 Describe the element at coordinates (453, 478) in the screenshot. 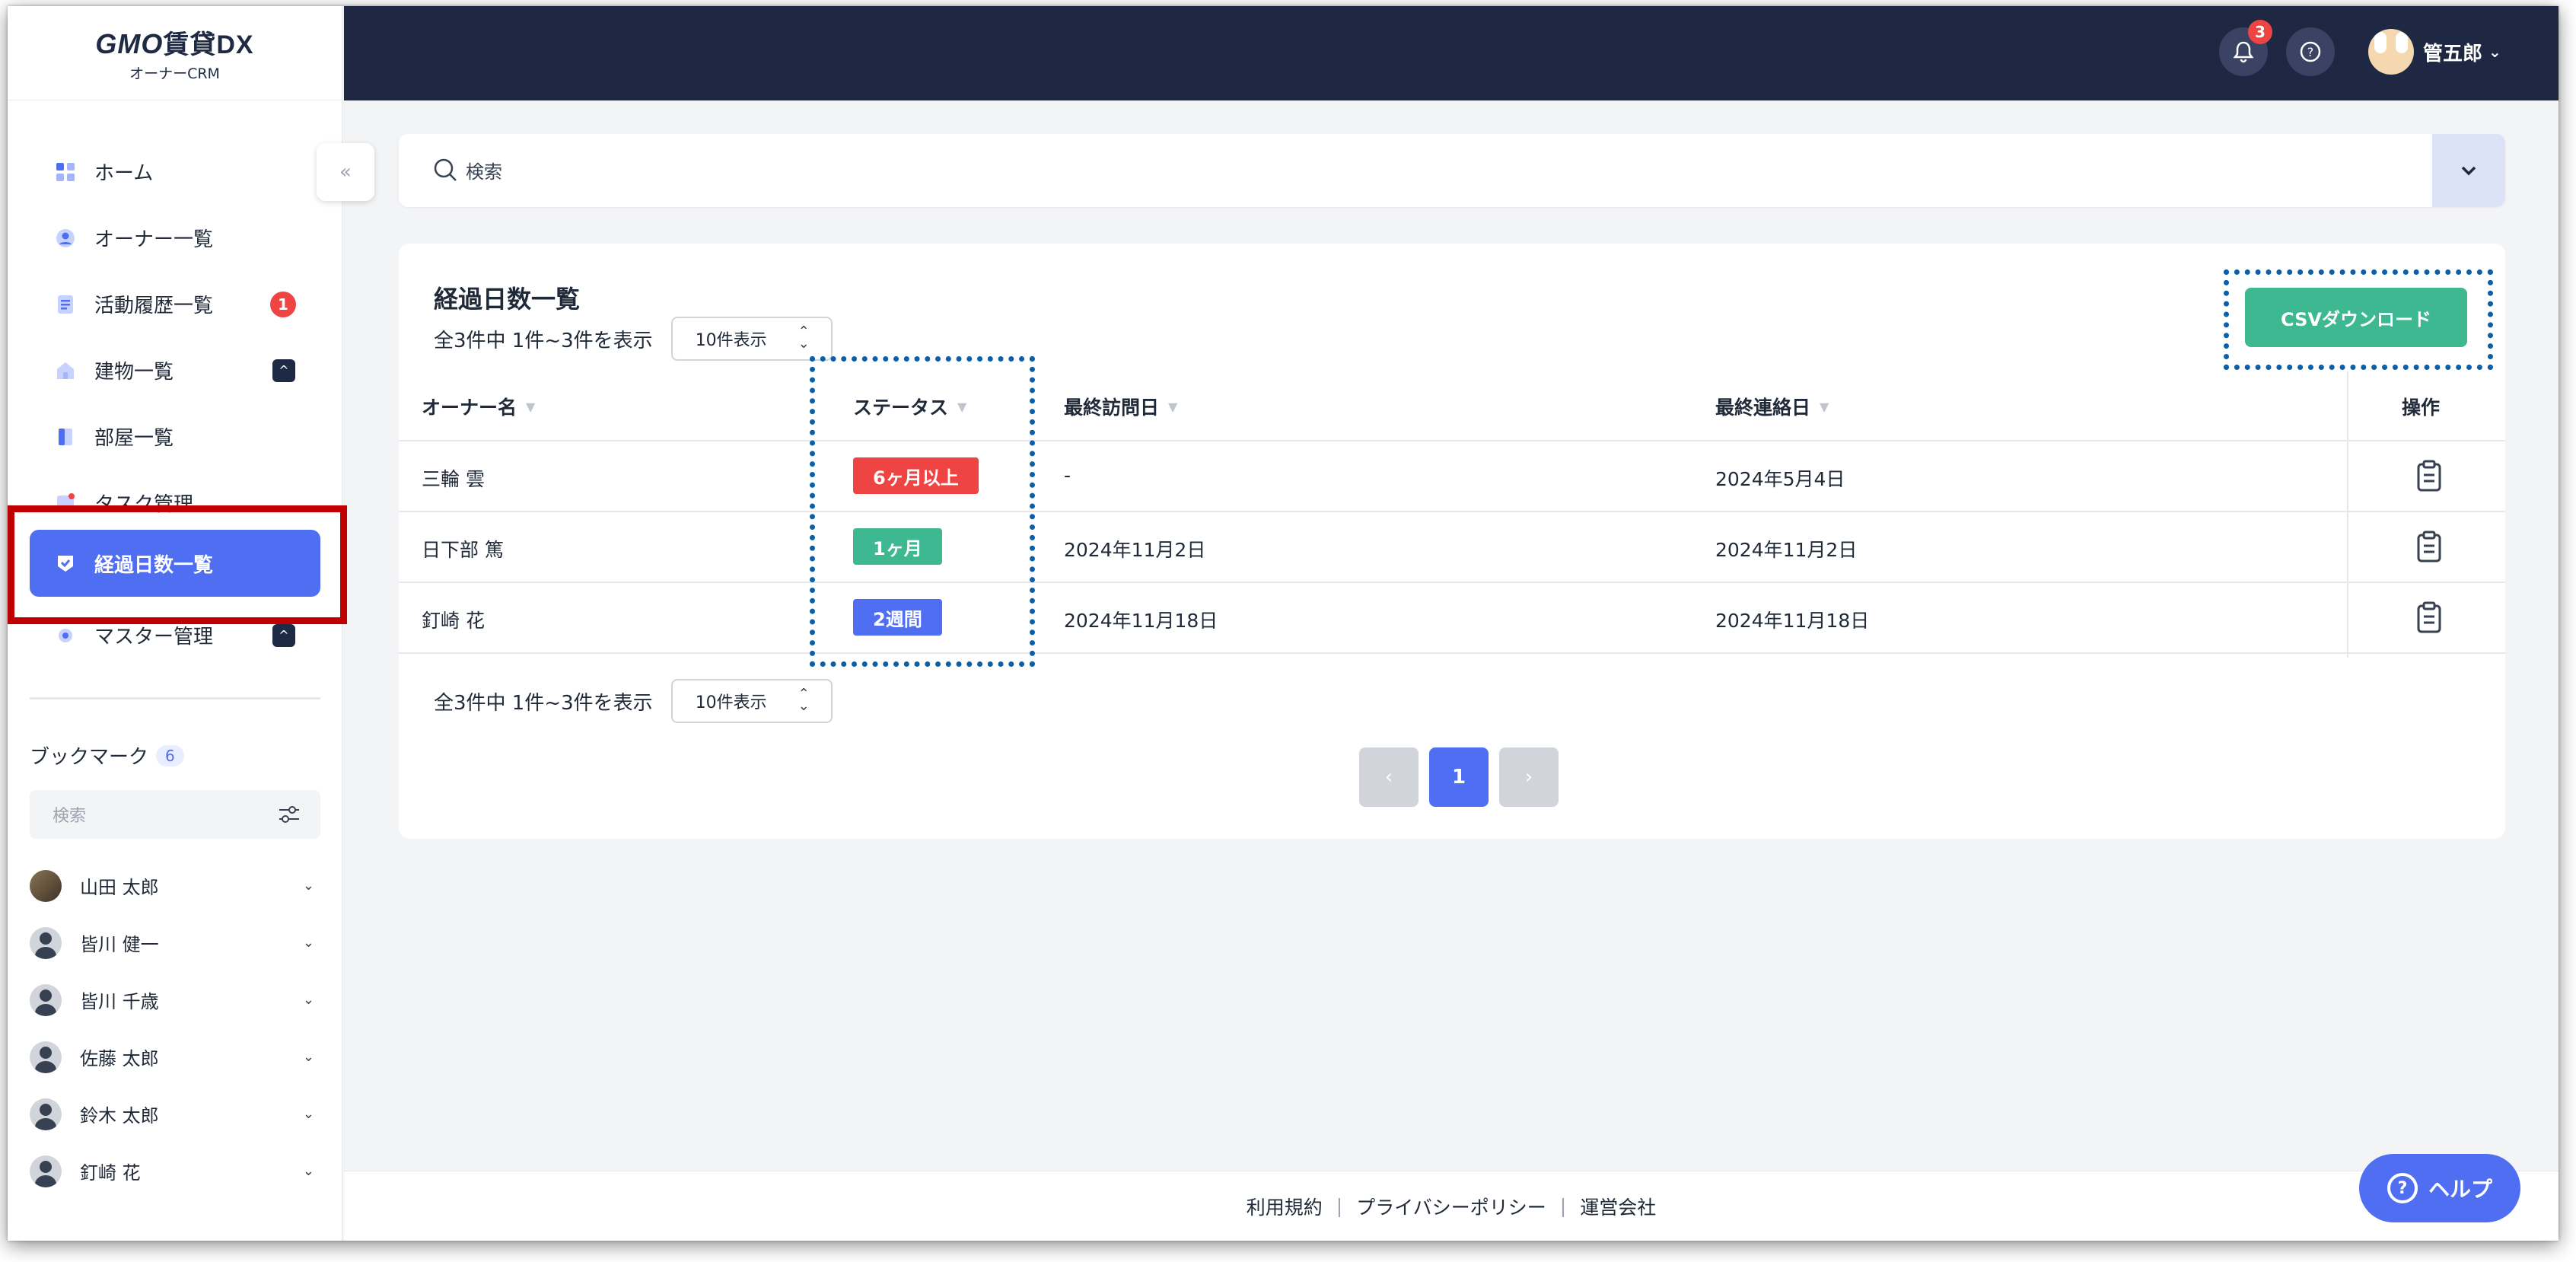

I see `owner-name: 三輪 雲` at that location.